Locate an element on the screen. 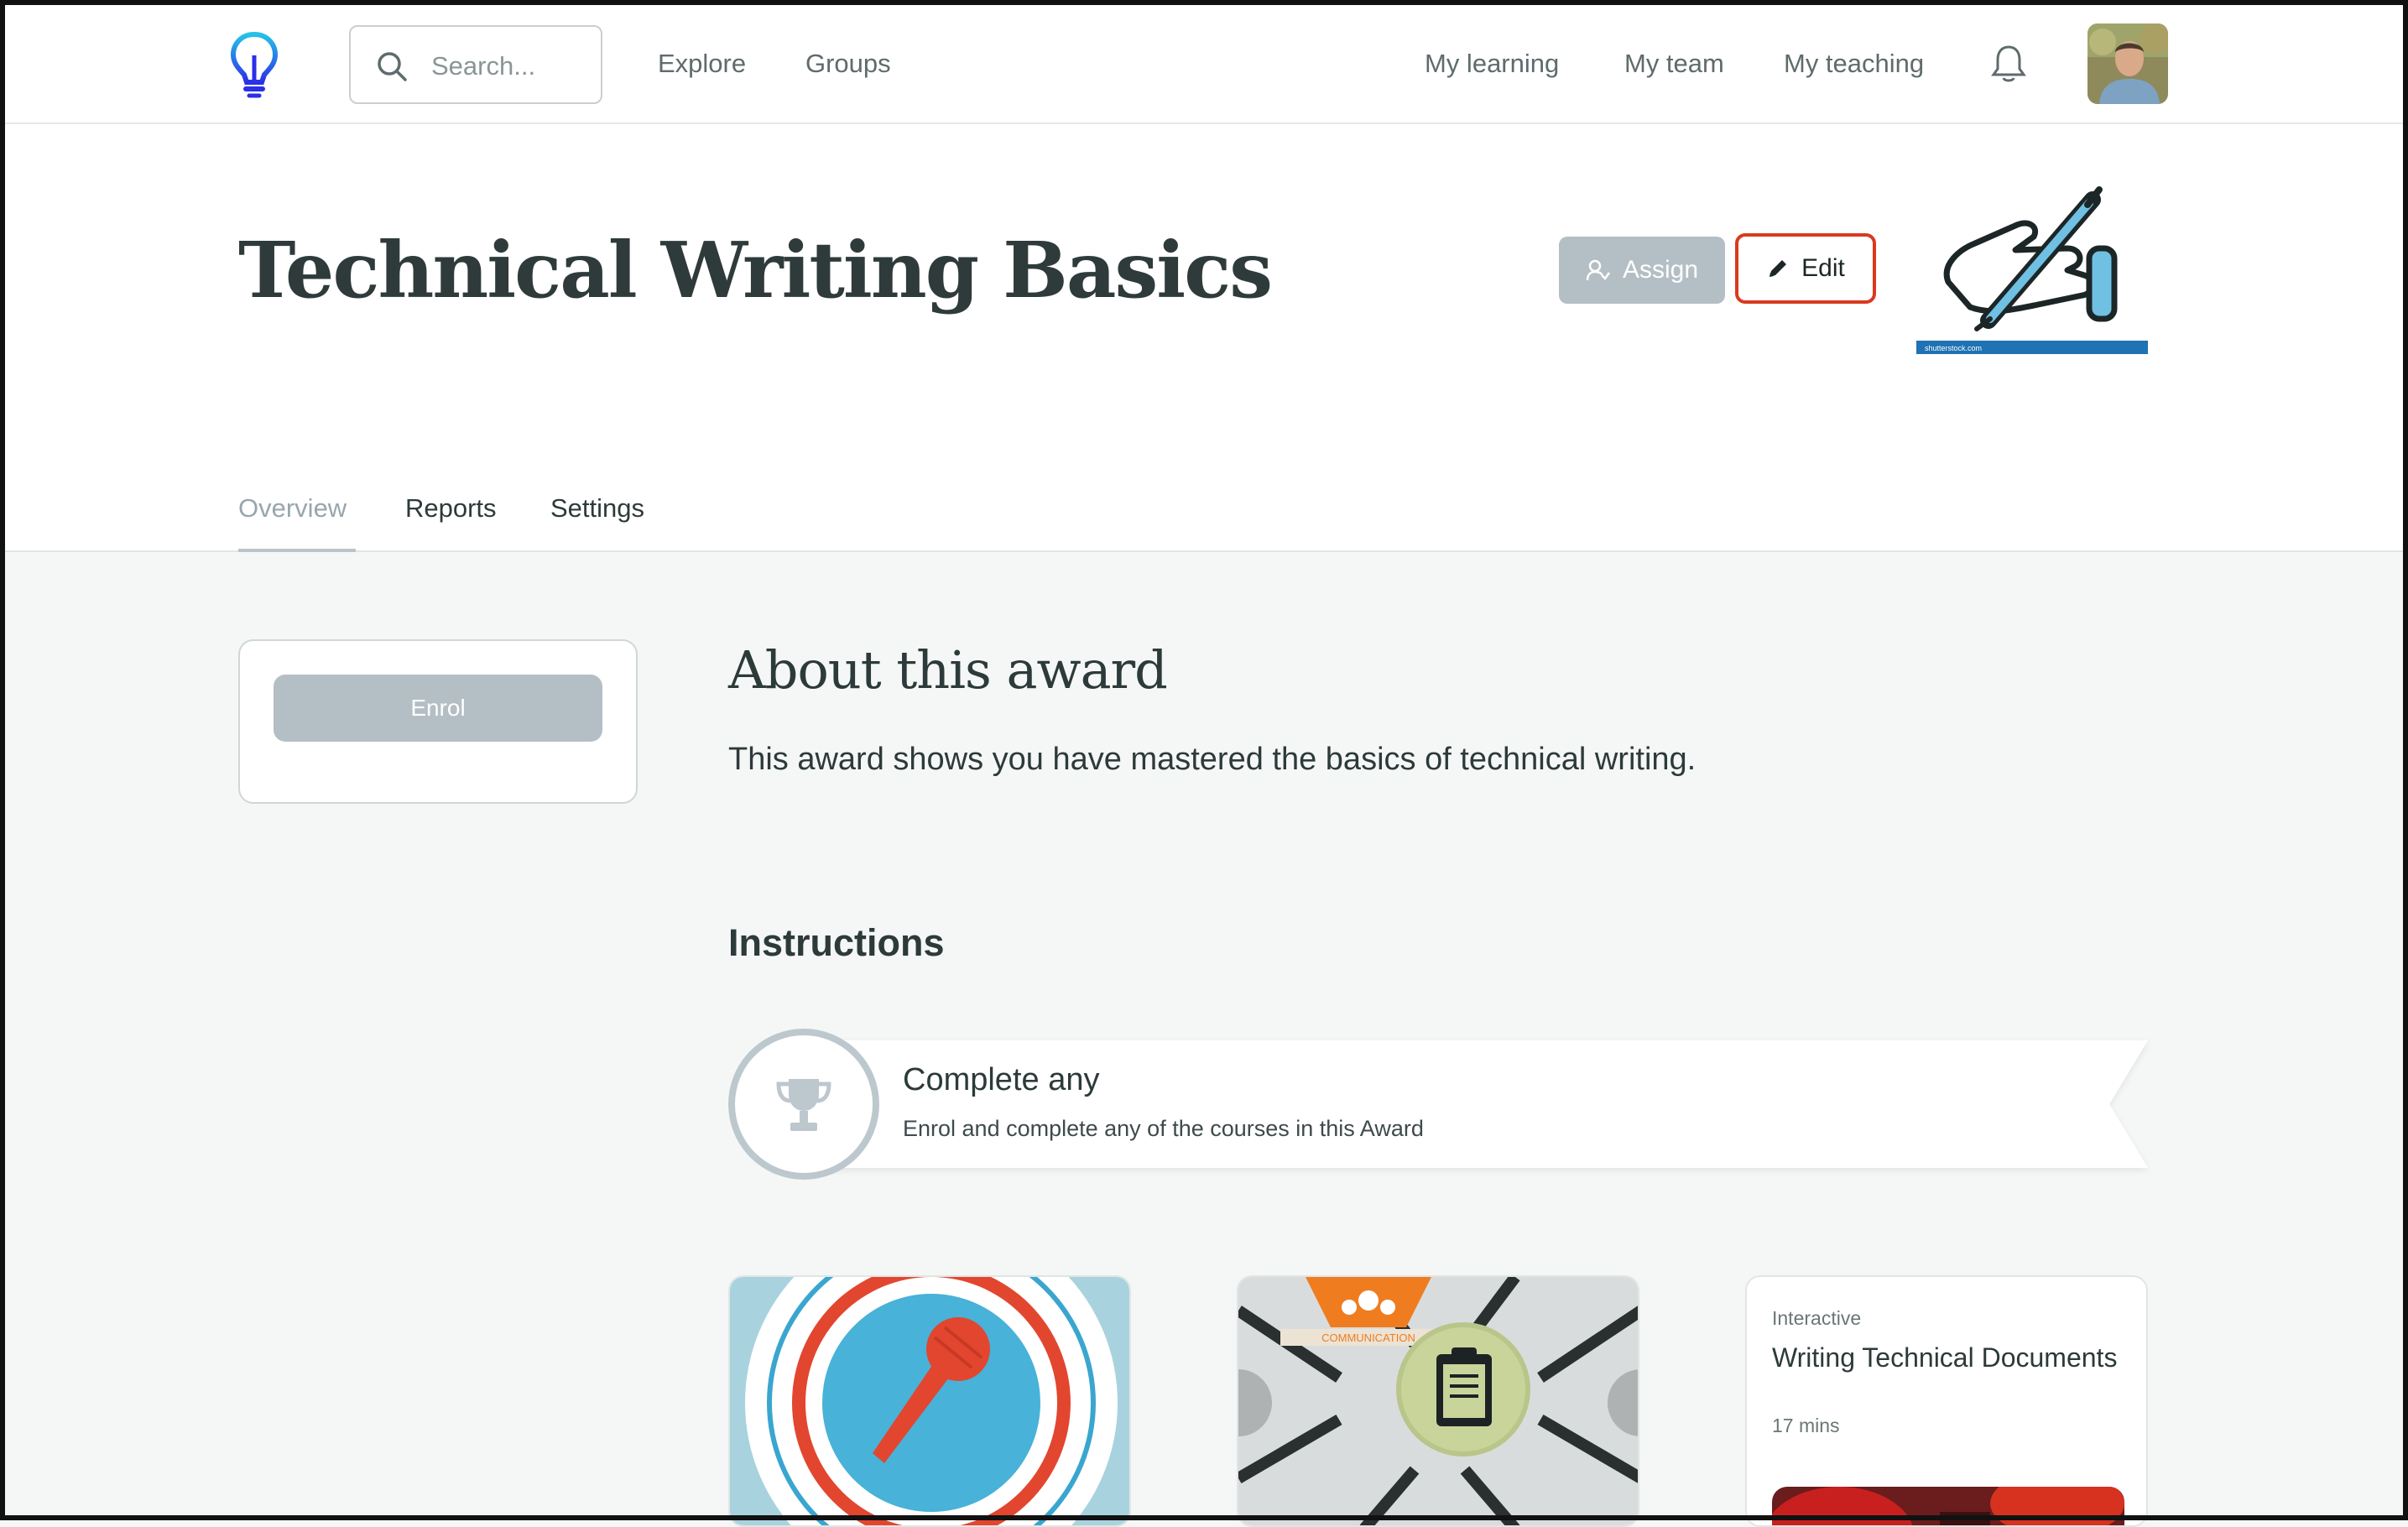 The height and width of the screenshot is (1527, 2408). nav-explore: Explore is located at coordinates (702, 64).